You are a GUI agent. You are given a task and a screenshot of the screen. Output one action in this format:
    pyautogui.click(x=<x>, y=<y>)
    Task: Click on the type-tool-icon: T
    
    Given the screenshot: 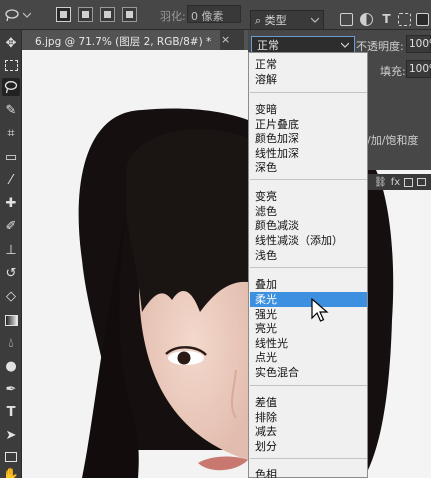 What is the action you would take?
    pyautogui.click(x=11, y=412)
    